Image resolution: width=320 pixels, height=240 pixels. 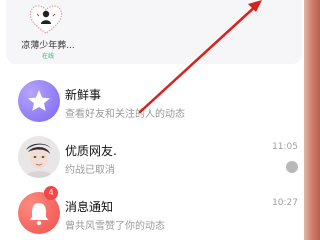 I want to click on list-item-subtitle: 约战已取消, so click(x=90, y=170).